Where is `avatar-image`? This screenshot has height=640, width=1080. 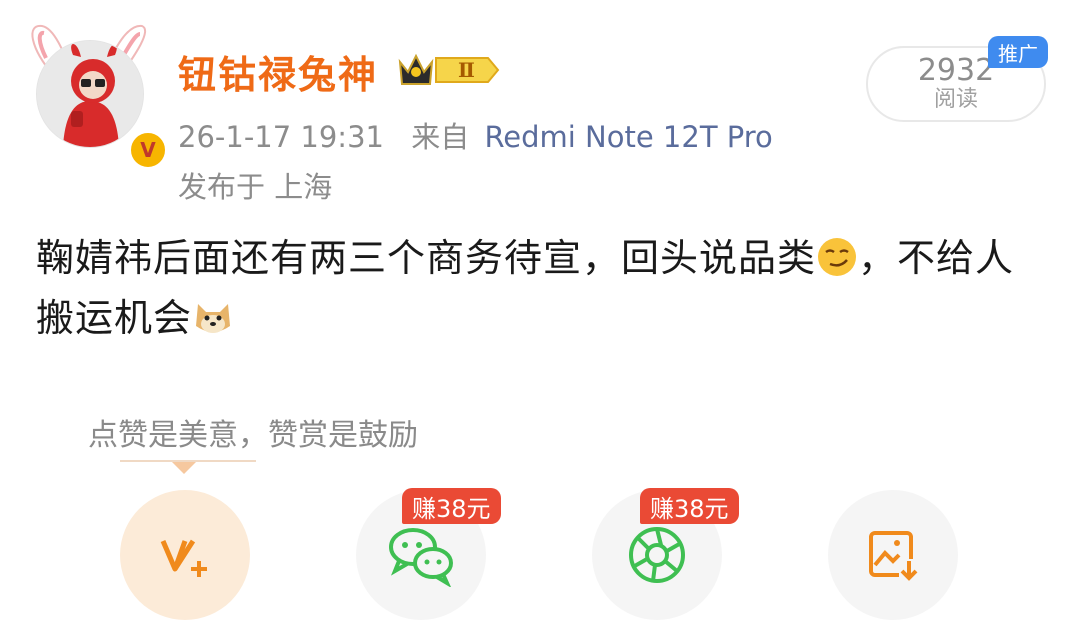
avatar-image is located at coordinates (90, 94).